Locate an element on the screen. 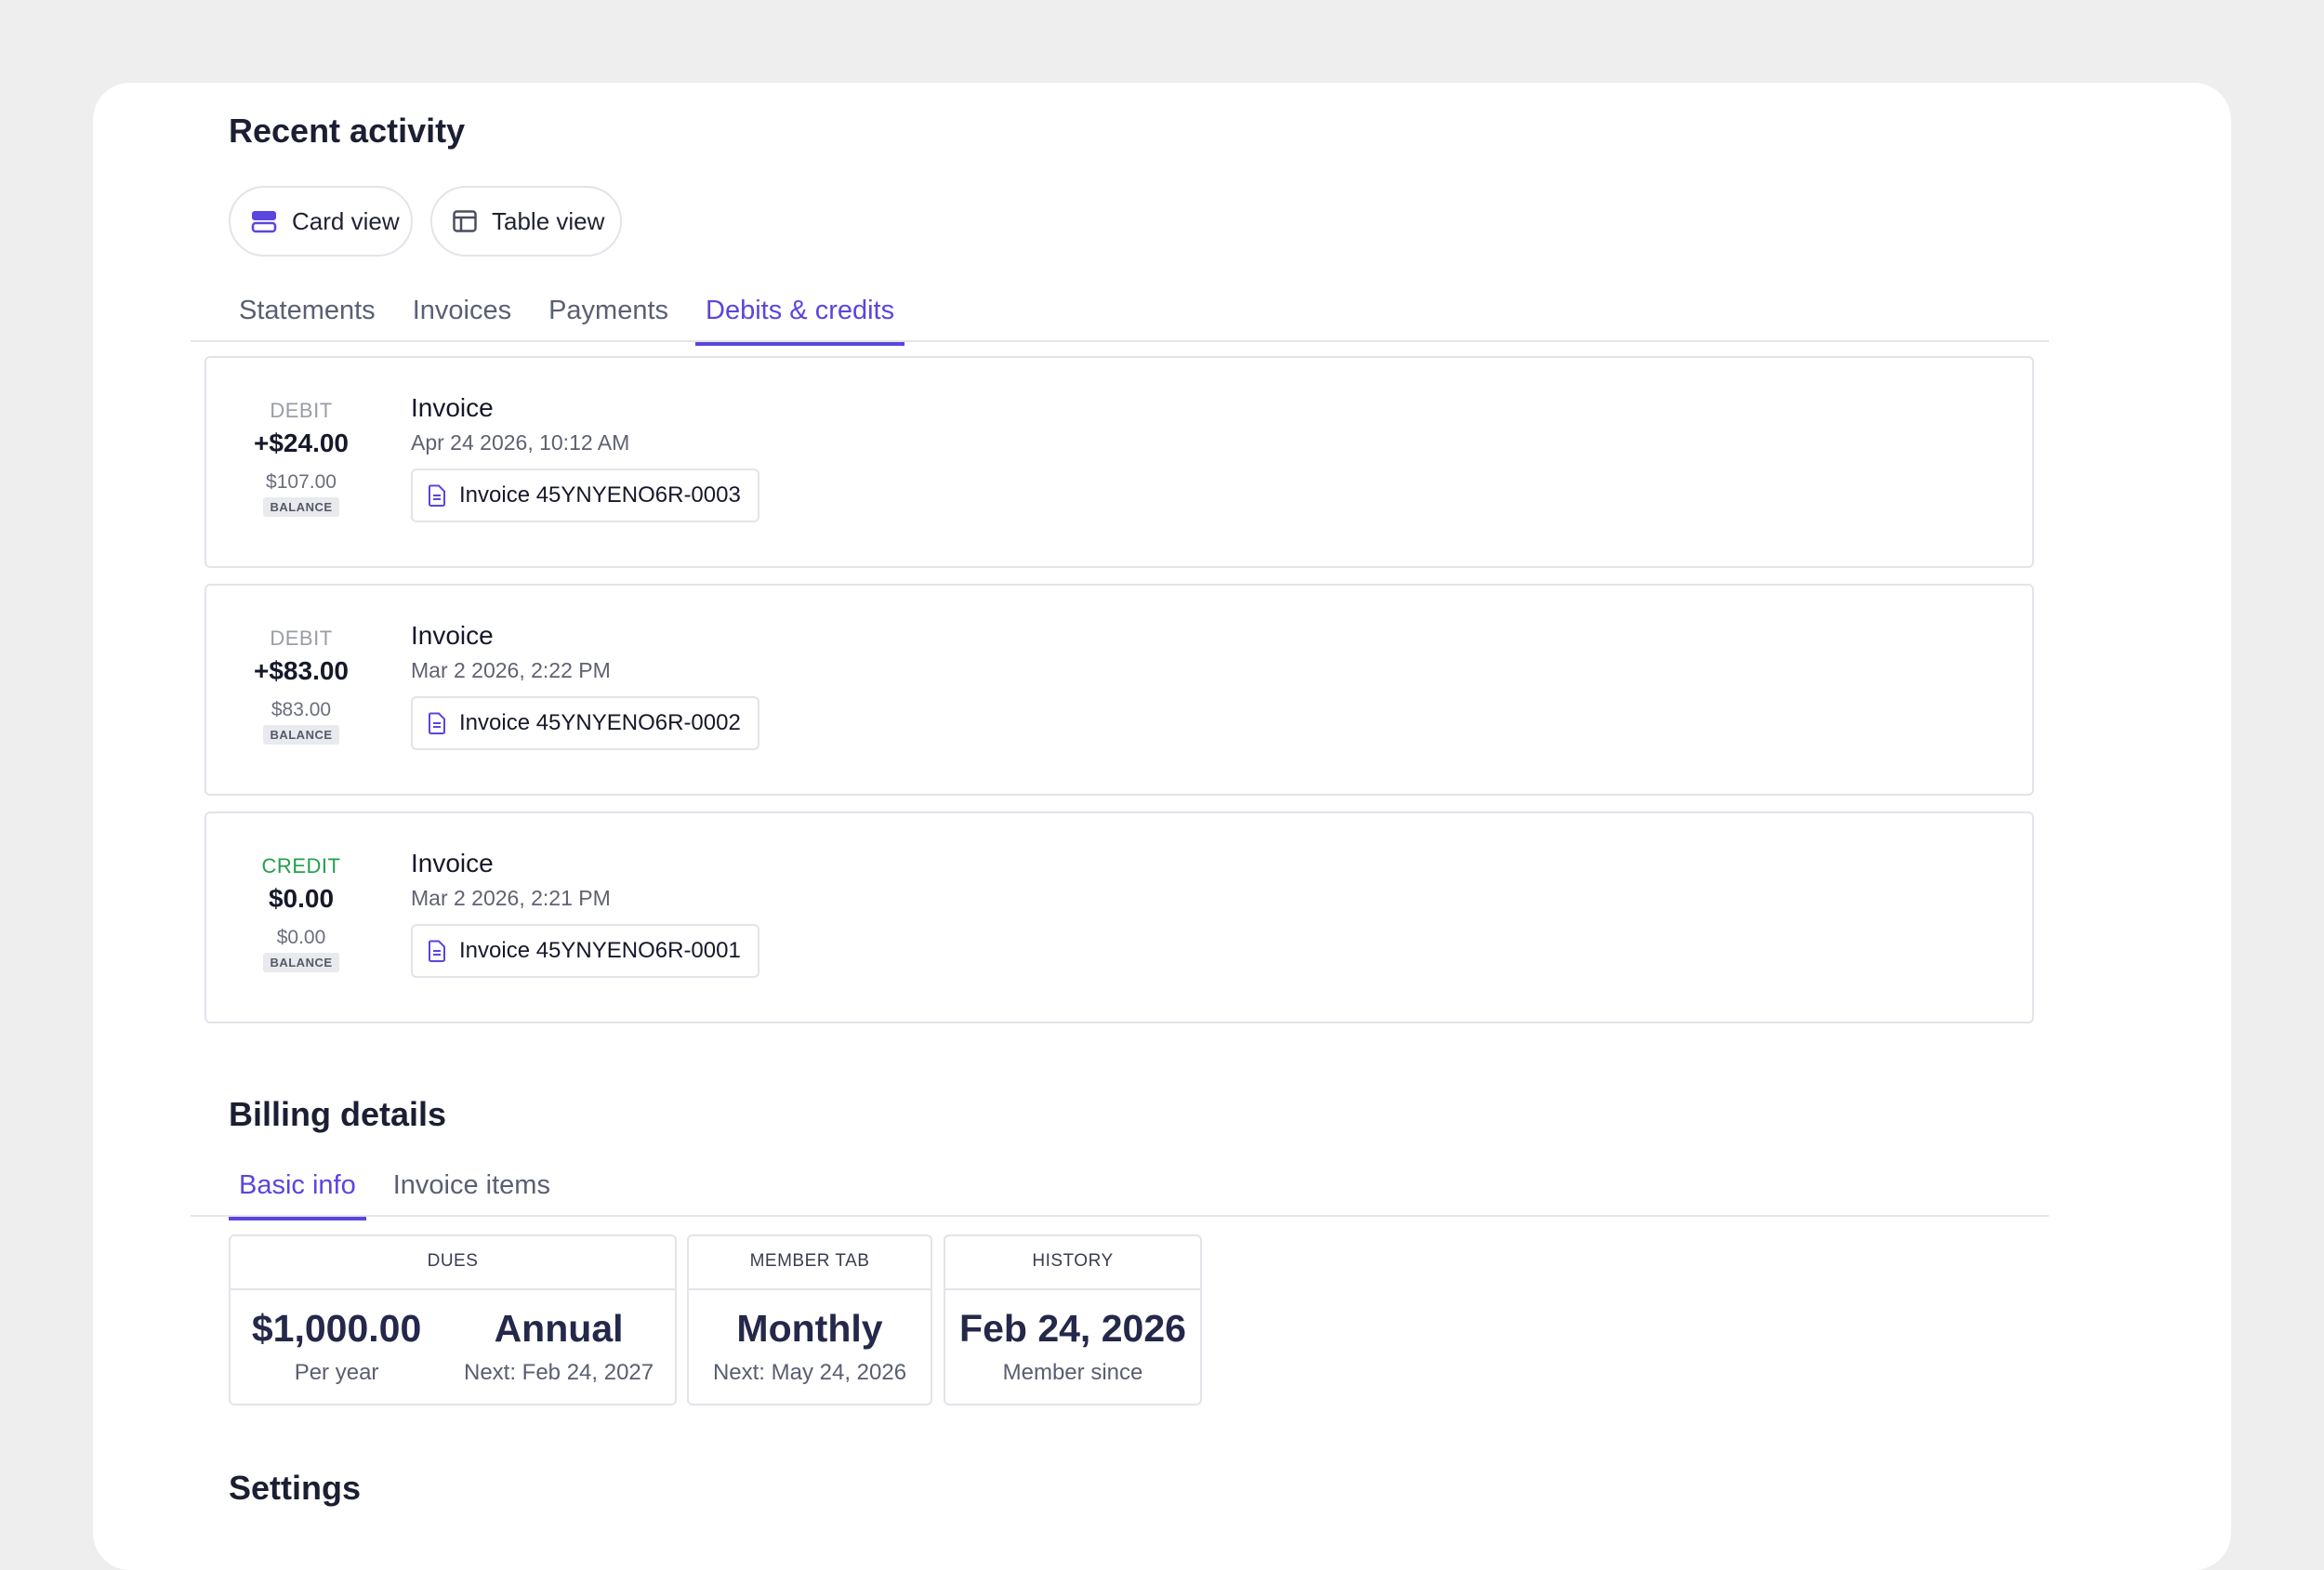  entry-date: Mar 2 2026, 2:21 PM is located at coordinates (511, 898).